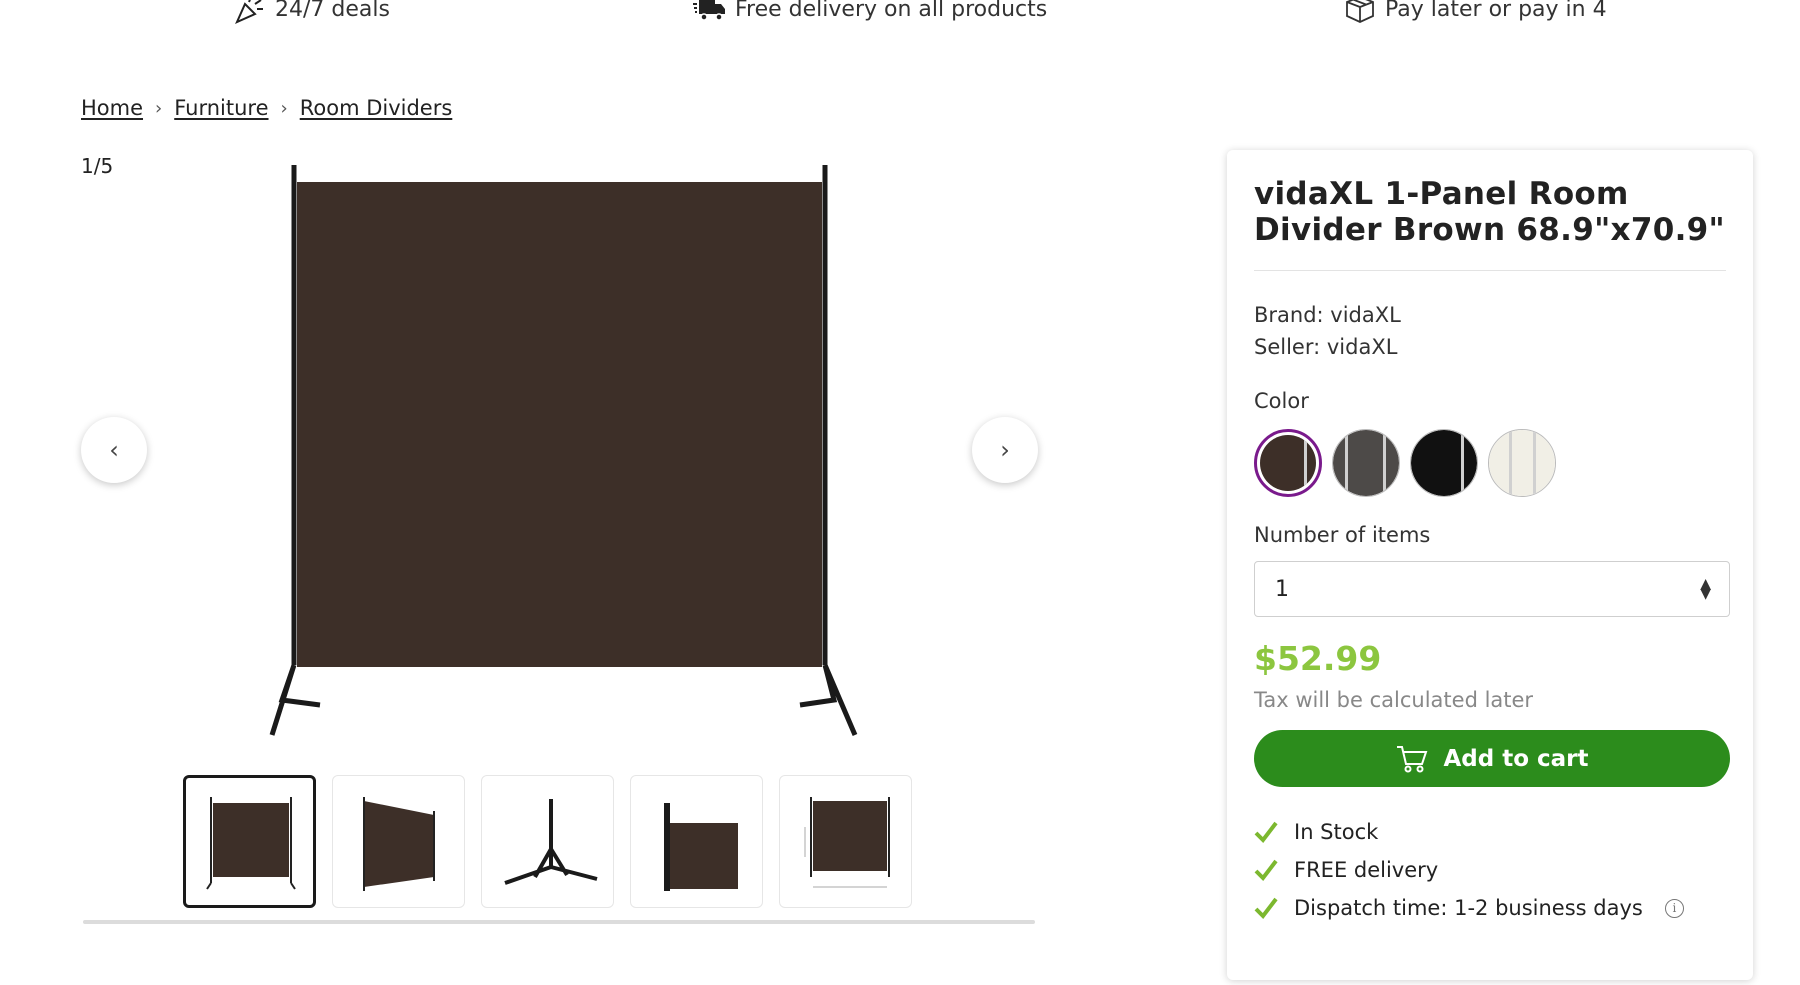 The height and width of the screenshot is (985, 1800). I want to click on previous-image-button: ‹, so click(114, 450).